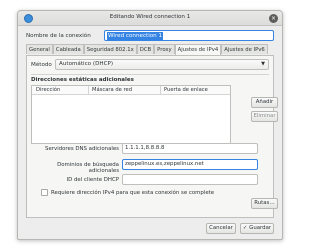 The image size is (320, 252). I want to click on search-domains-input: zeppelinux.es,zeppelinux.net, so click(190, 164).